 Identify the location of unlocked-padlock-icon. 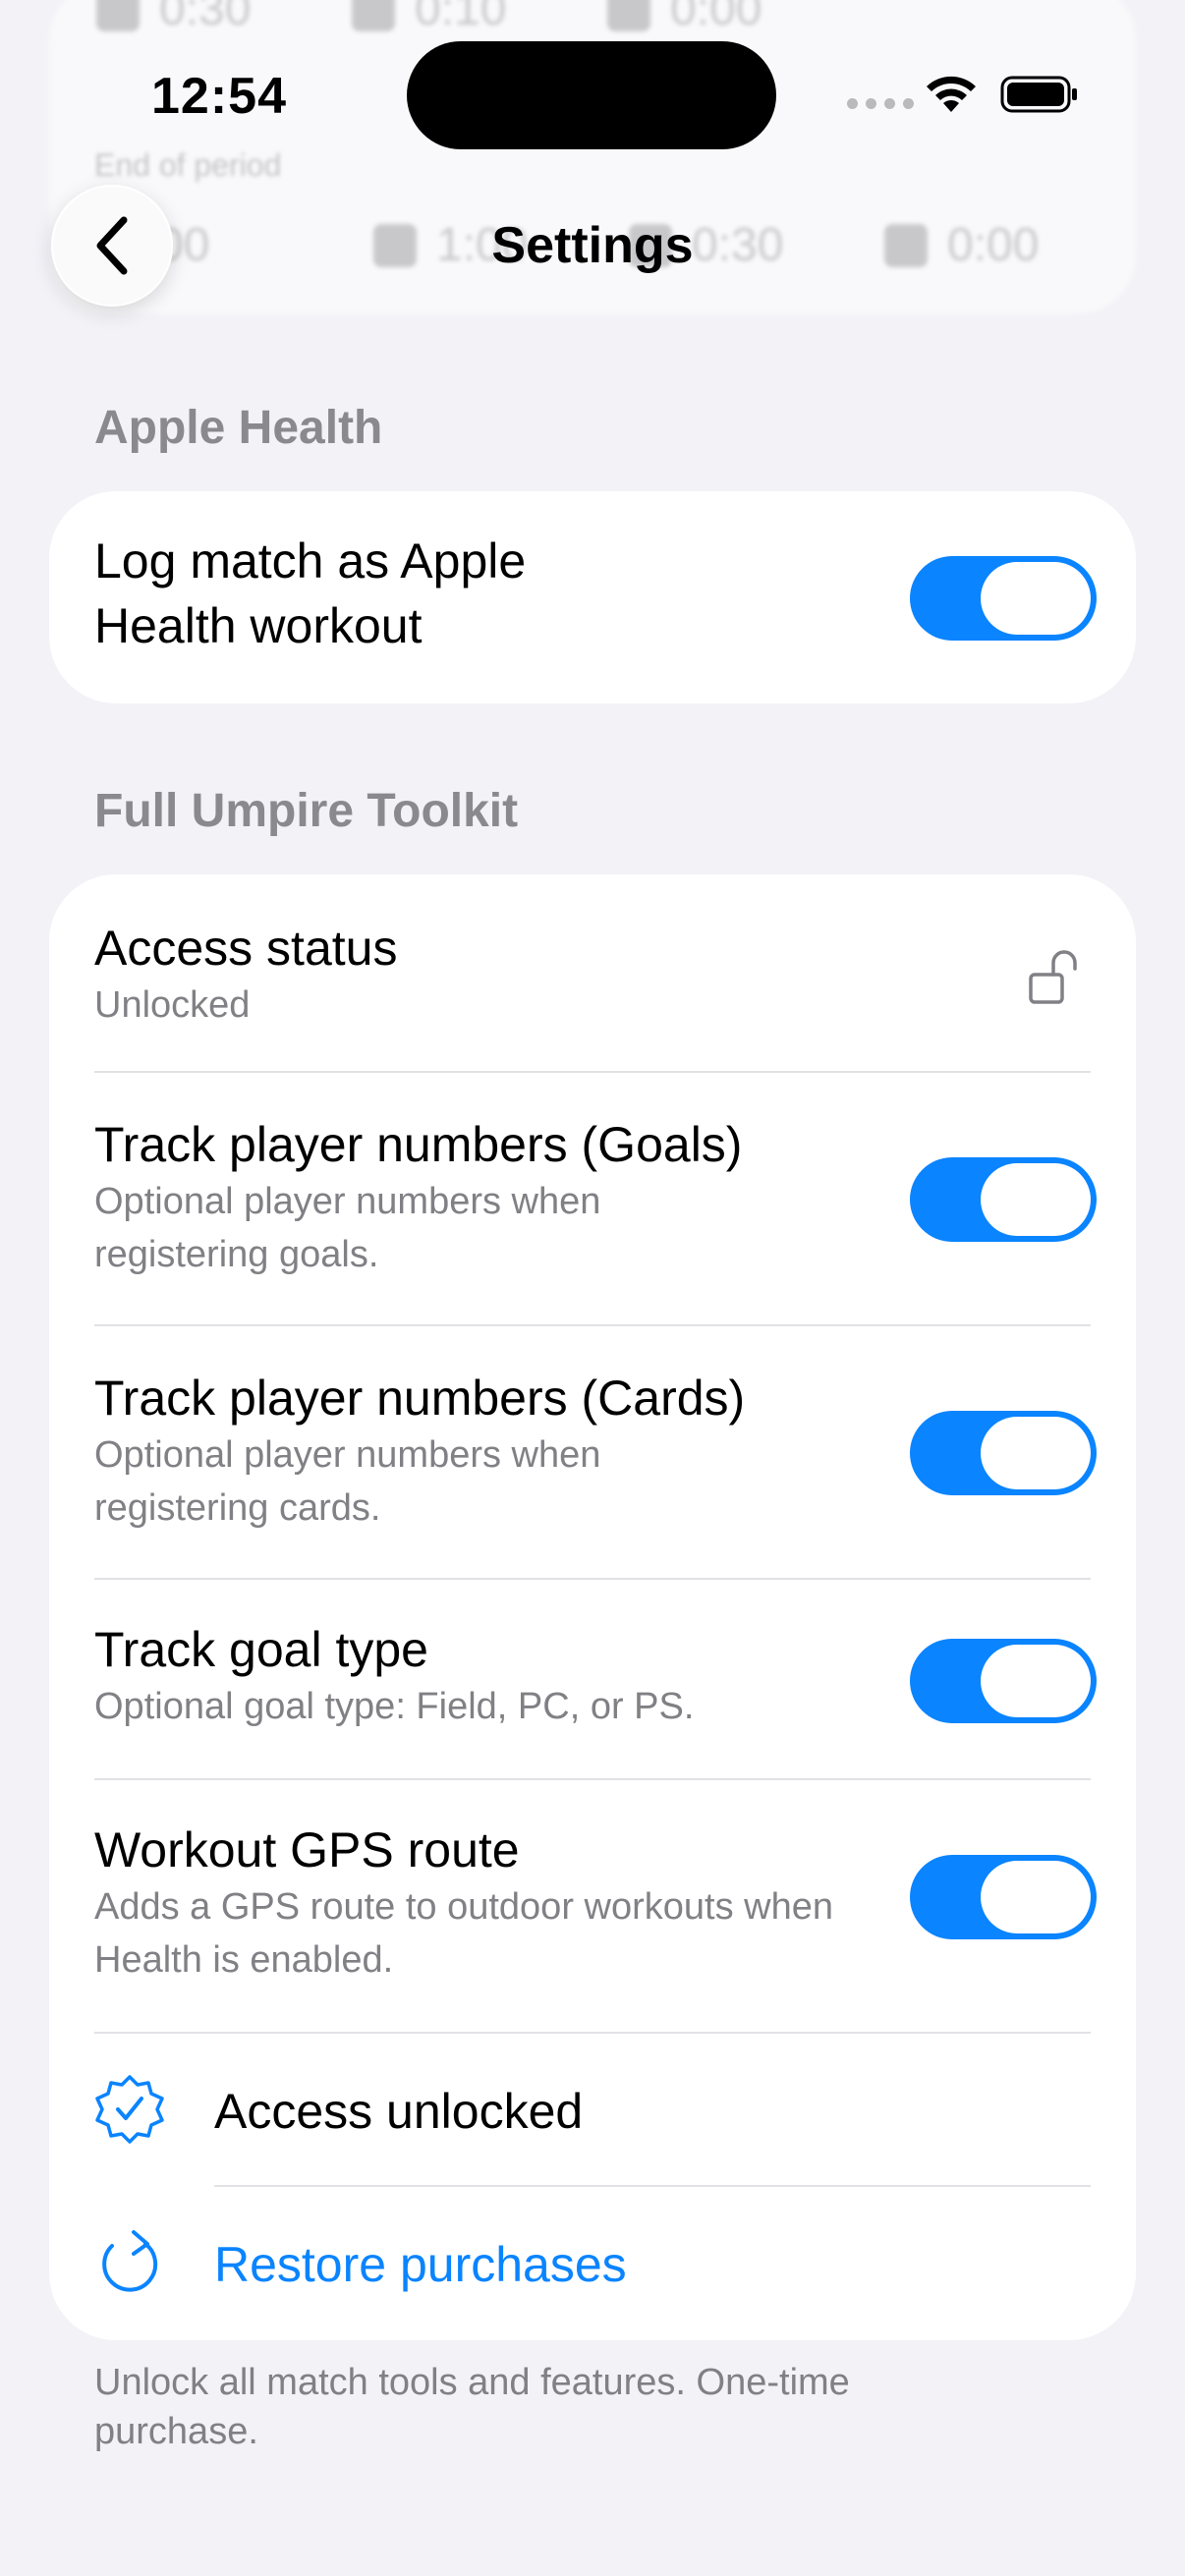
(1053, 977).